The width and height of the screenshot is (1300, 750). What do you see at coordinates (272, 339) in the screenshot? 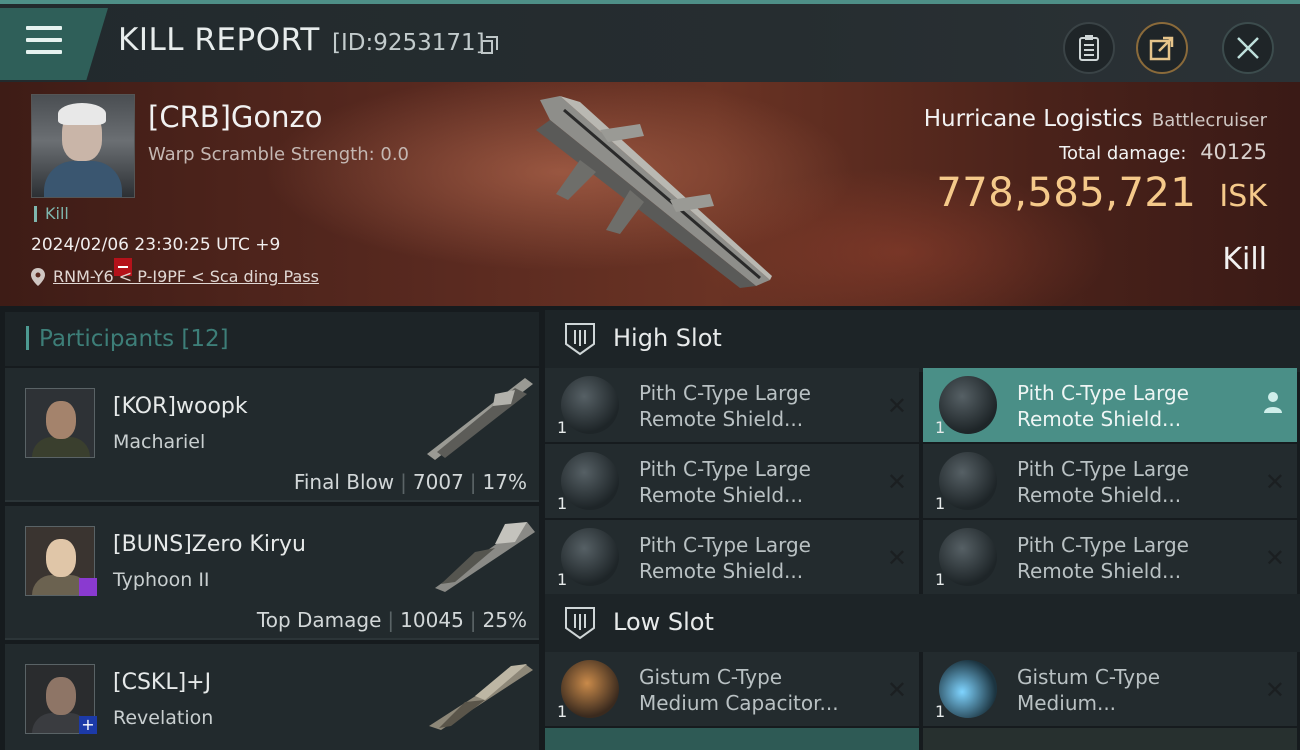
I see `participants-header: Participants [12]` at bounding box center [272, 339].